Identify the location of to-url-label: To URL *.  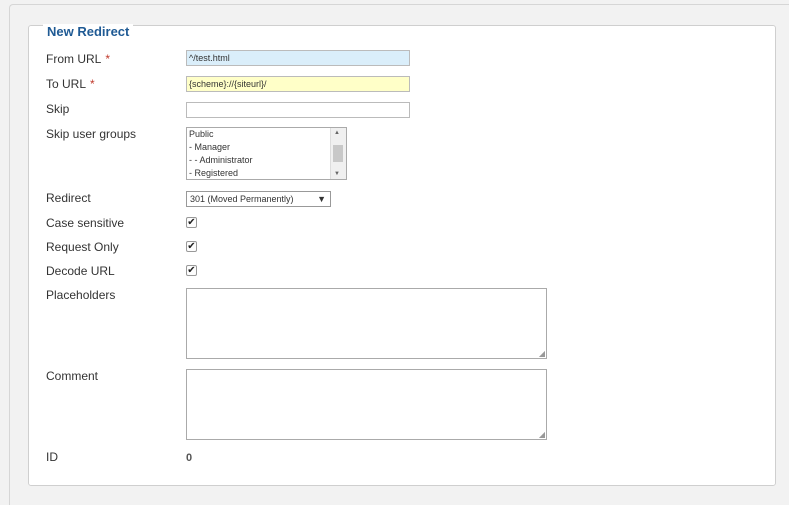
(70, 84).